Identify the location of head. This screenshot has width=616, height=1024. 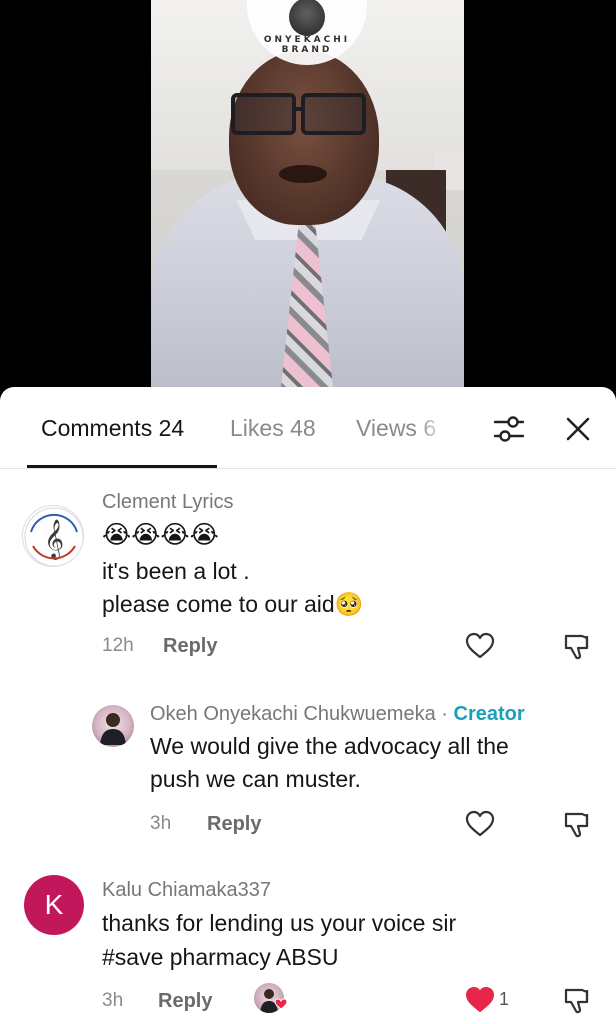
(304, 137).